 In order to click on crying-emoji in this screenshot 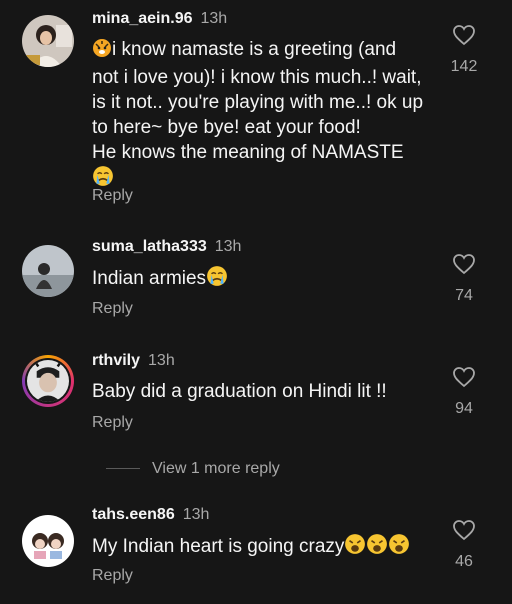, I will do `click(217, 279)`.